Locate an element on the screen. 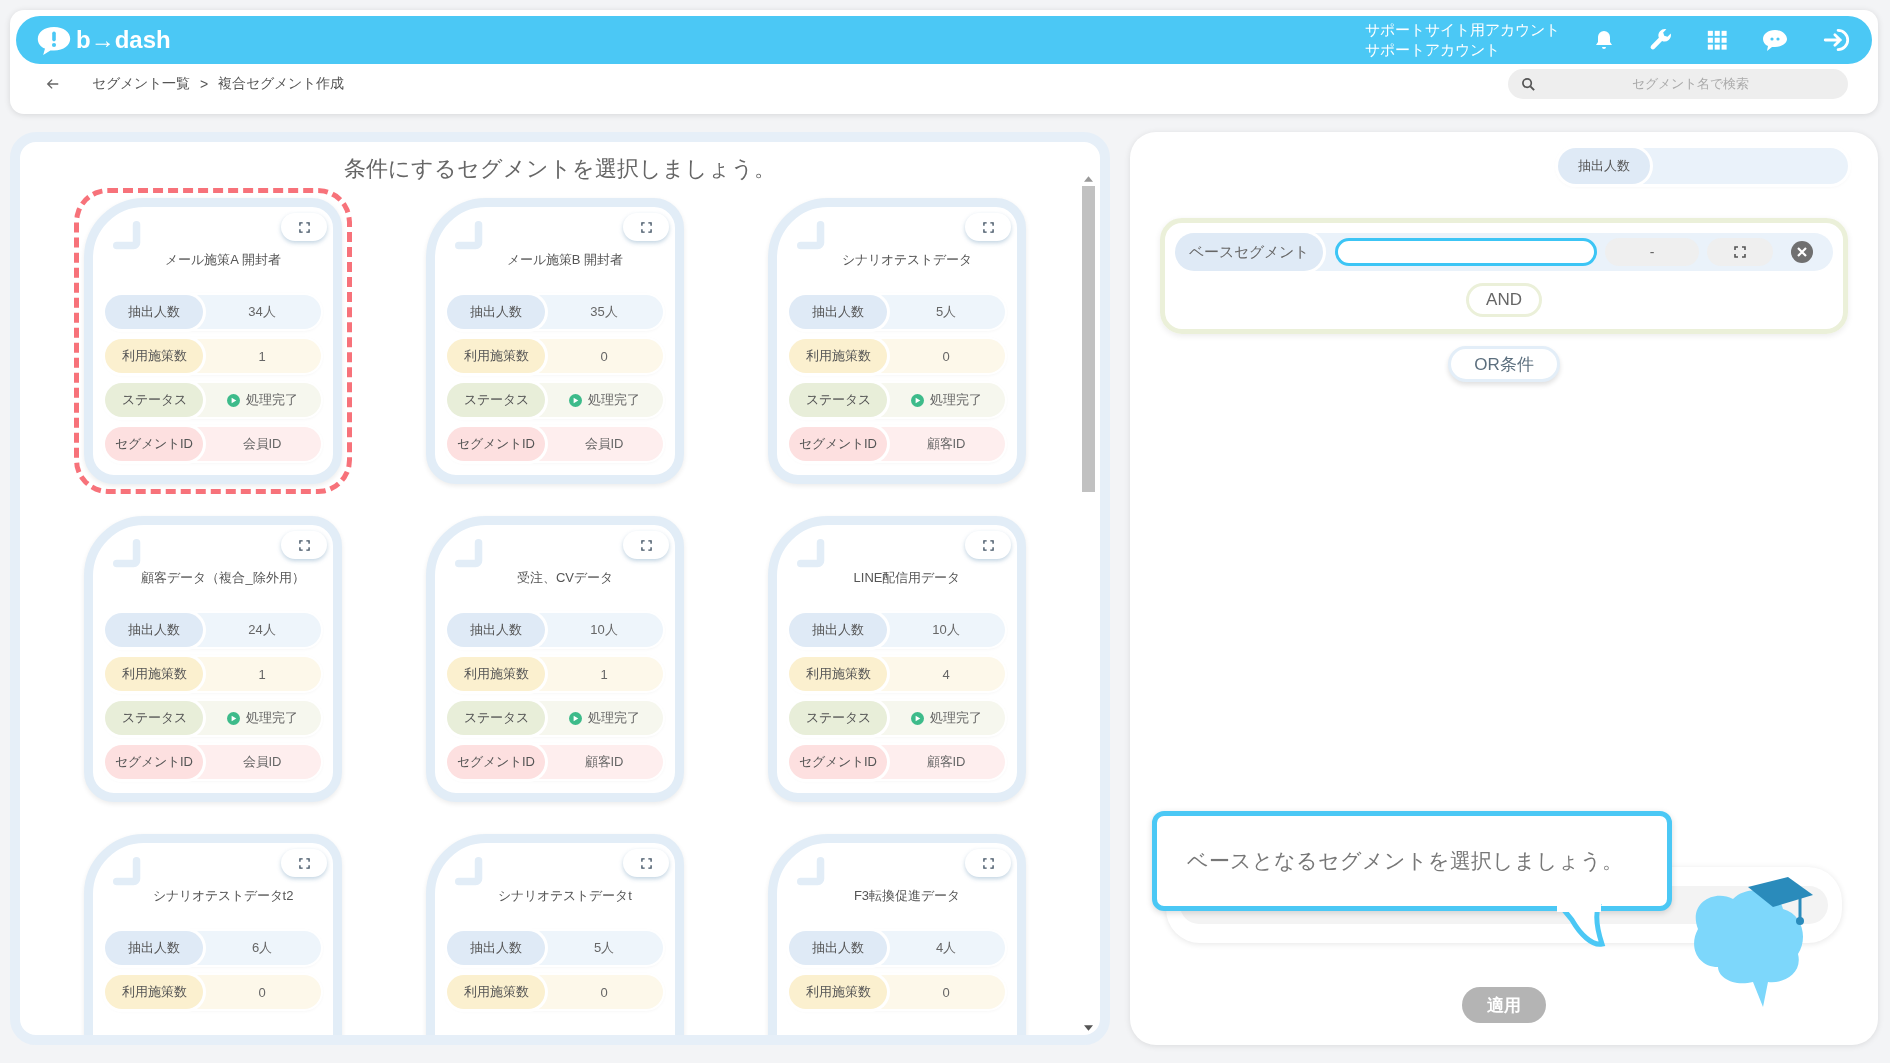 This screenshot has width=1890, height=1063. scroll-down-icon is located at coordinates (1088, 1028).